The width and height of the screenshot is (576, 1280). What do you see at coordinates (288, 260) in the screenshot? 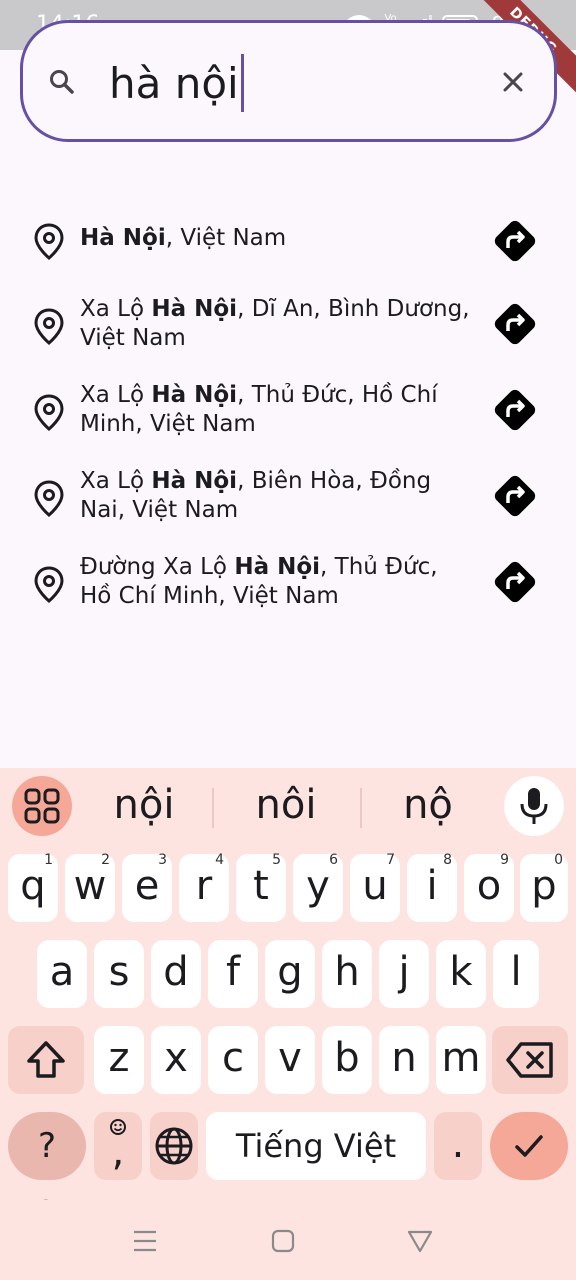
I see `result-item: Hà Nội, Việt Nam` at bounding box center [288, 260].